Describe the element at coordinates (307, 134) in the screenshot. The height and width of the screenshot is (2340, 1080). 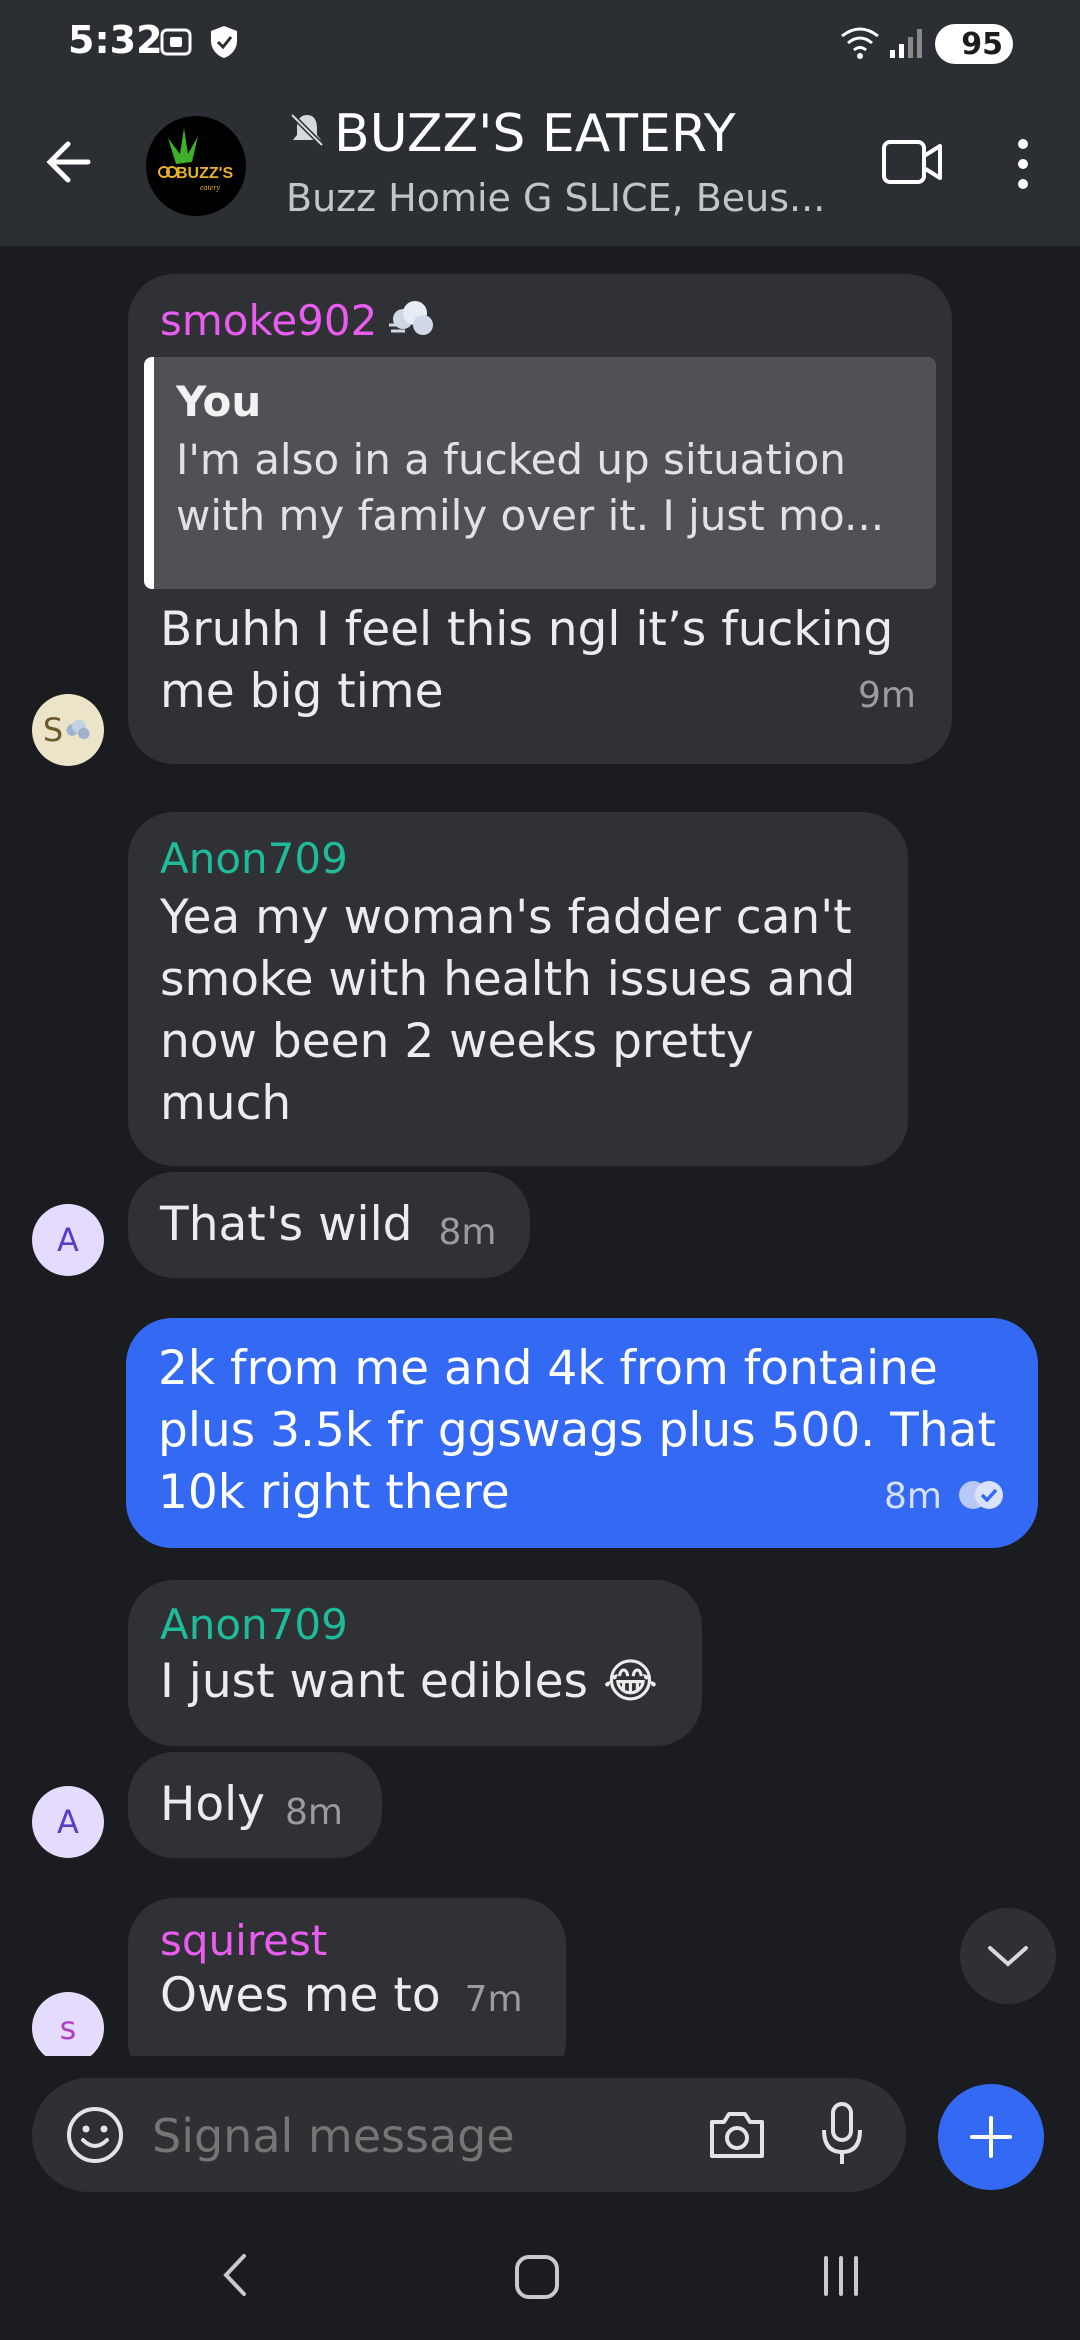
I see `muted-bell-icon` at that location.